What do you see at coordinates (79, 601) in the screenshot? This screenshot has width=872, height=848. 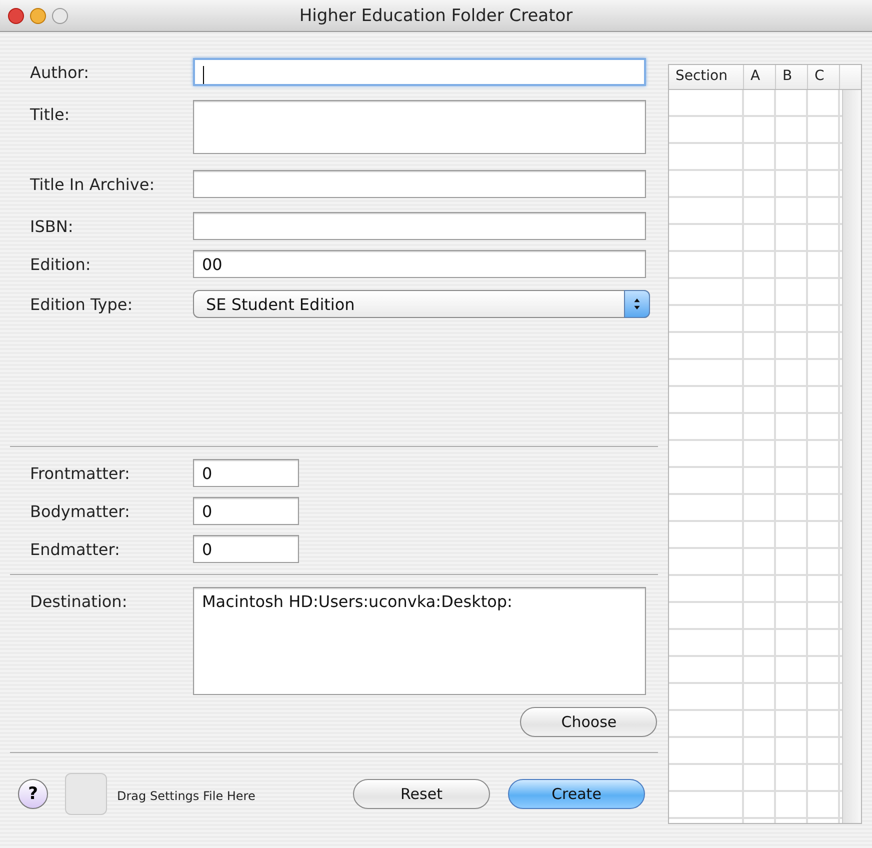 I see `field-label: Destination:` at bounding box center [79, 601].